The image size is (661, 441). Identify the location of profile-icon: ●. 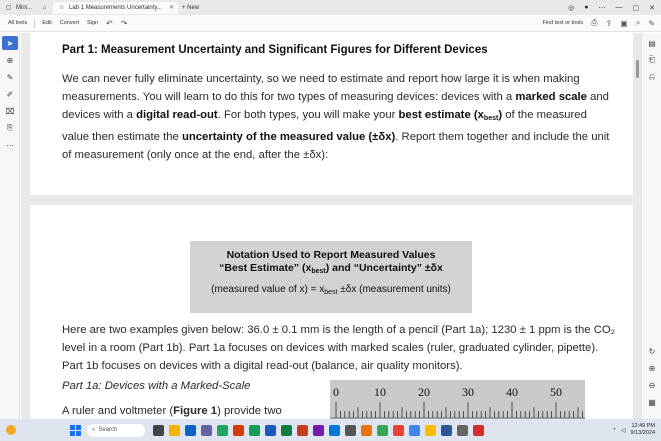
(586, 8).